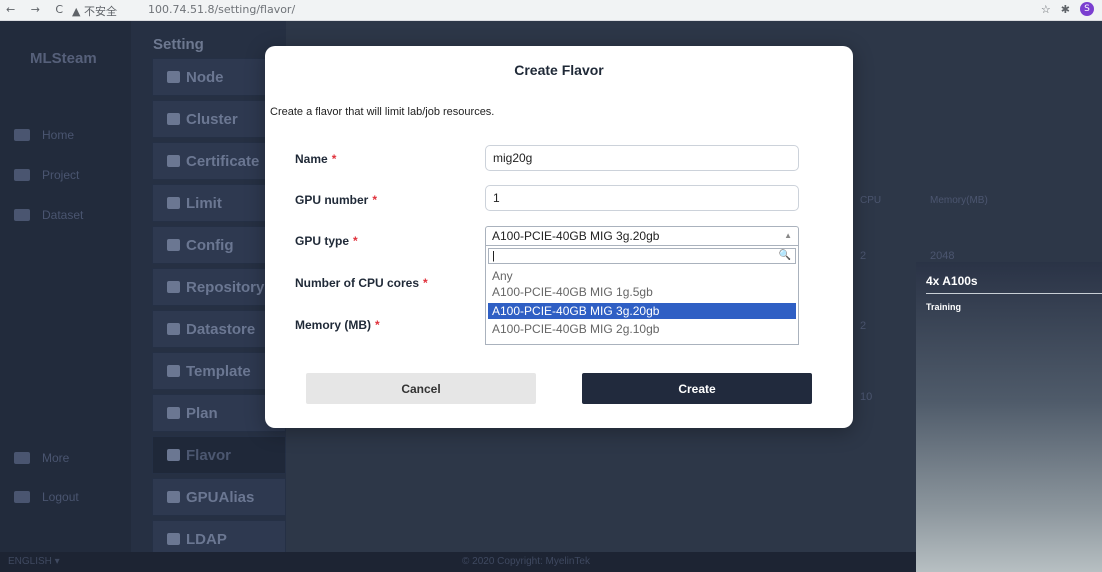 The width and height of the screenshot is (1102, 572). I want to click on user-icon, so click(173, 77).